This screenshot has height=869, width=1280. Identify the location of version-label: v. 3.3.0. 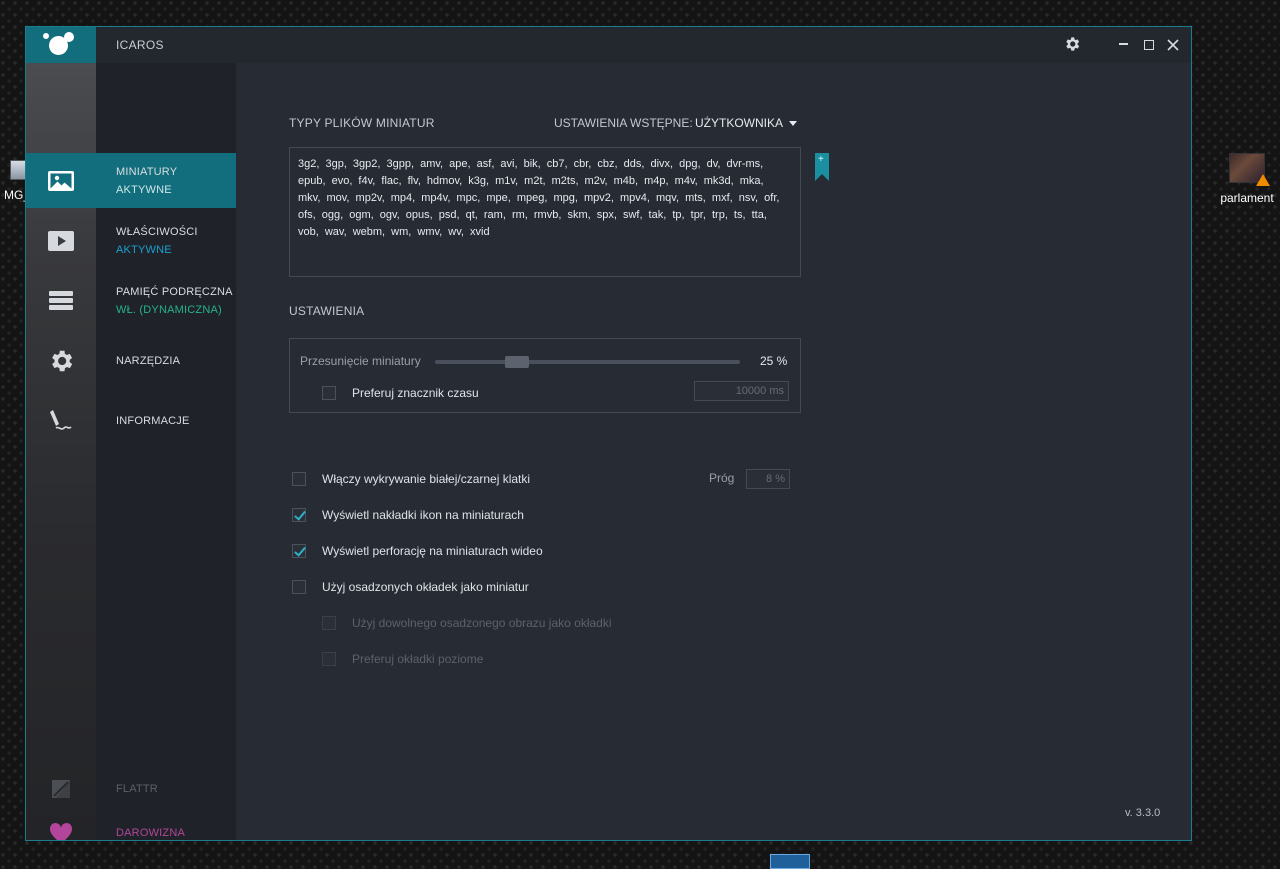
(1143, 813).